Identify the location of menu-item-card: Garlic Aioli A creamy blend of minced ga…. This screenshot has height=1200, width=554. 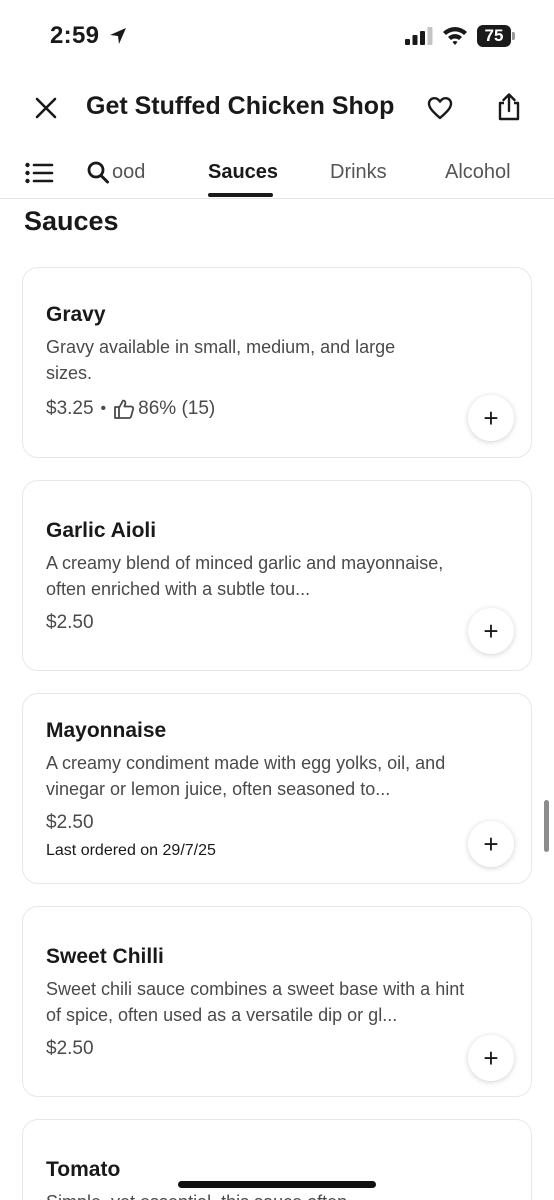
(277, 575).